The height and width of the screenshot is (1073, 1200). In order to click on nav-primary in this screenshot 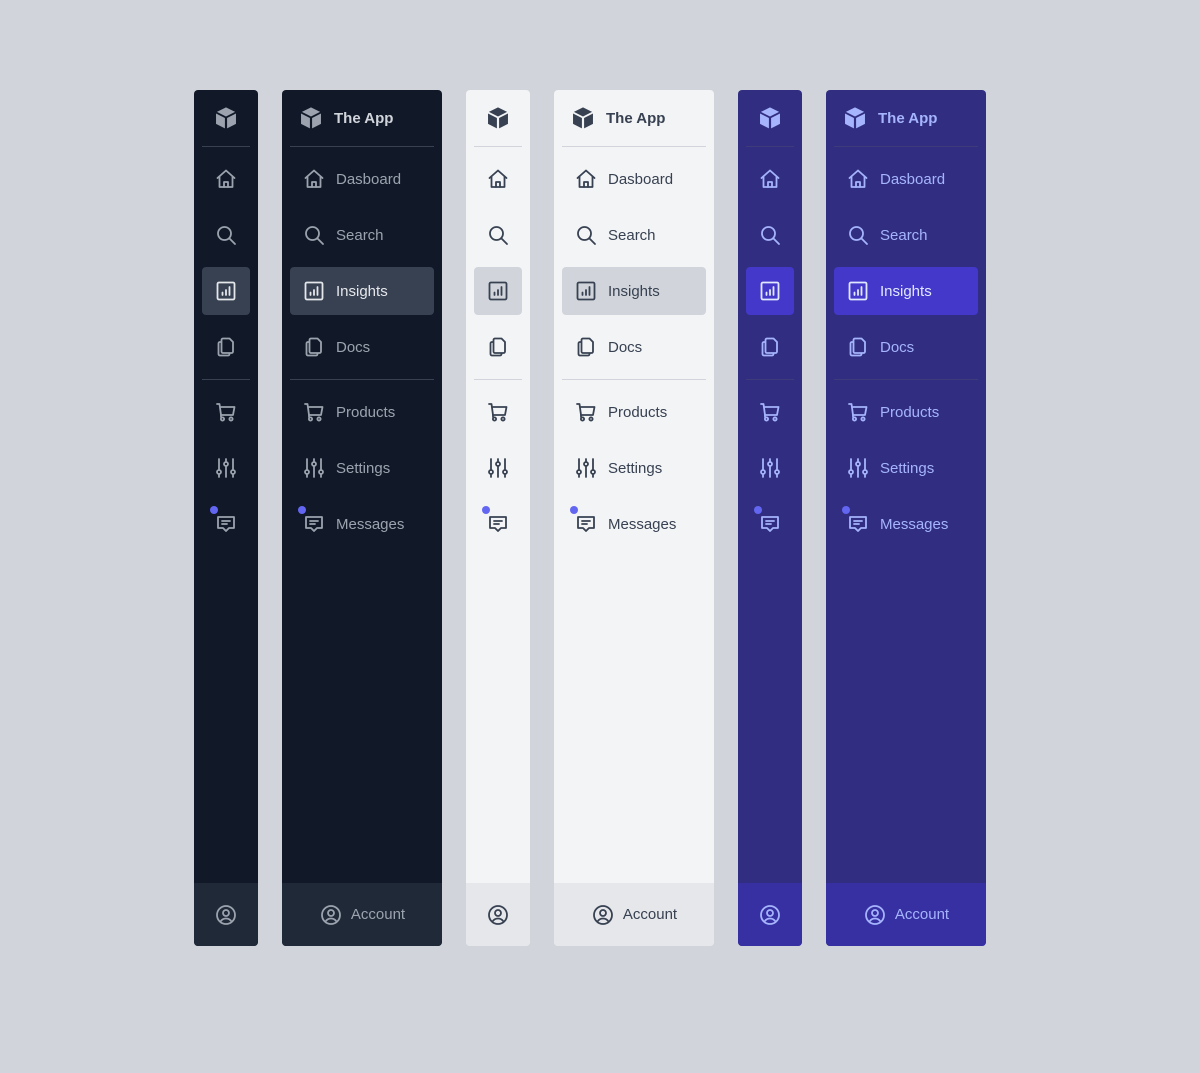, I will do `click(498, 263)`.